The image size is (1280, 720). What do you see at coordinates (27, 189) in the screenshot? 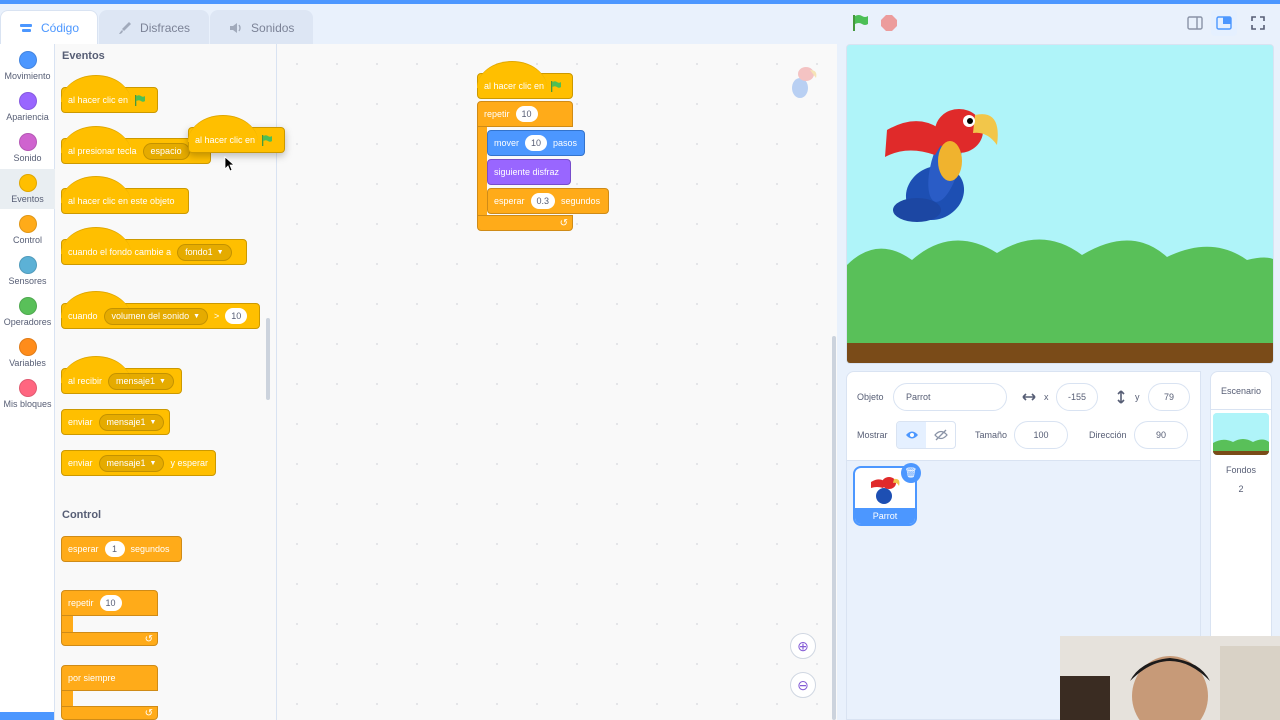
I see `category-events: Eventos` at bounding box center [27, 189].